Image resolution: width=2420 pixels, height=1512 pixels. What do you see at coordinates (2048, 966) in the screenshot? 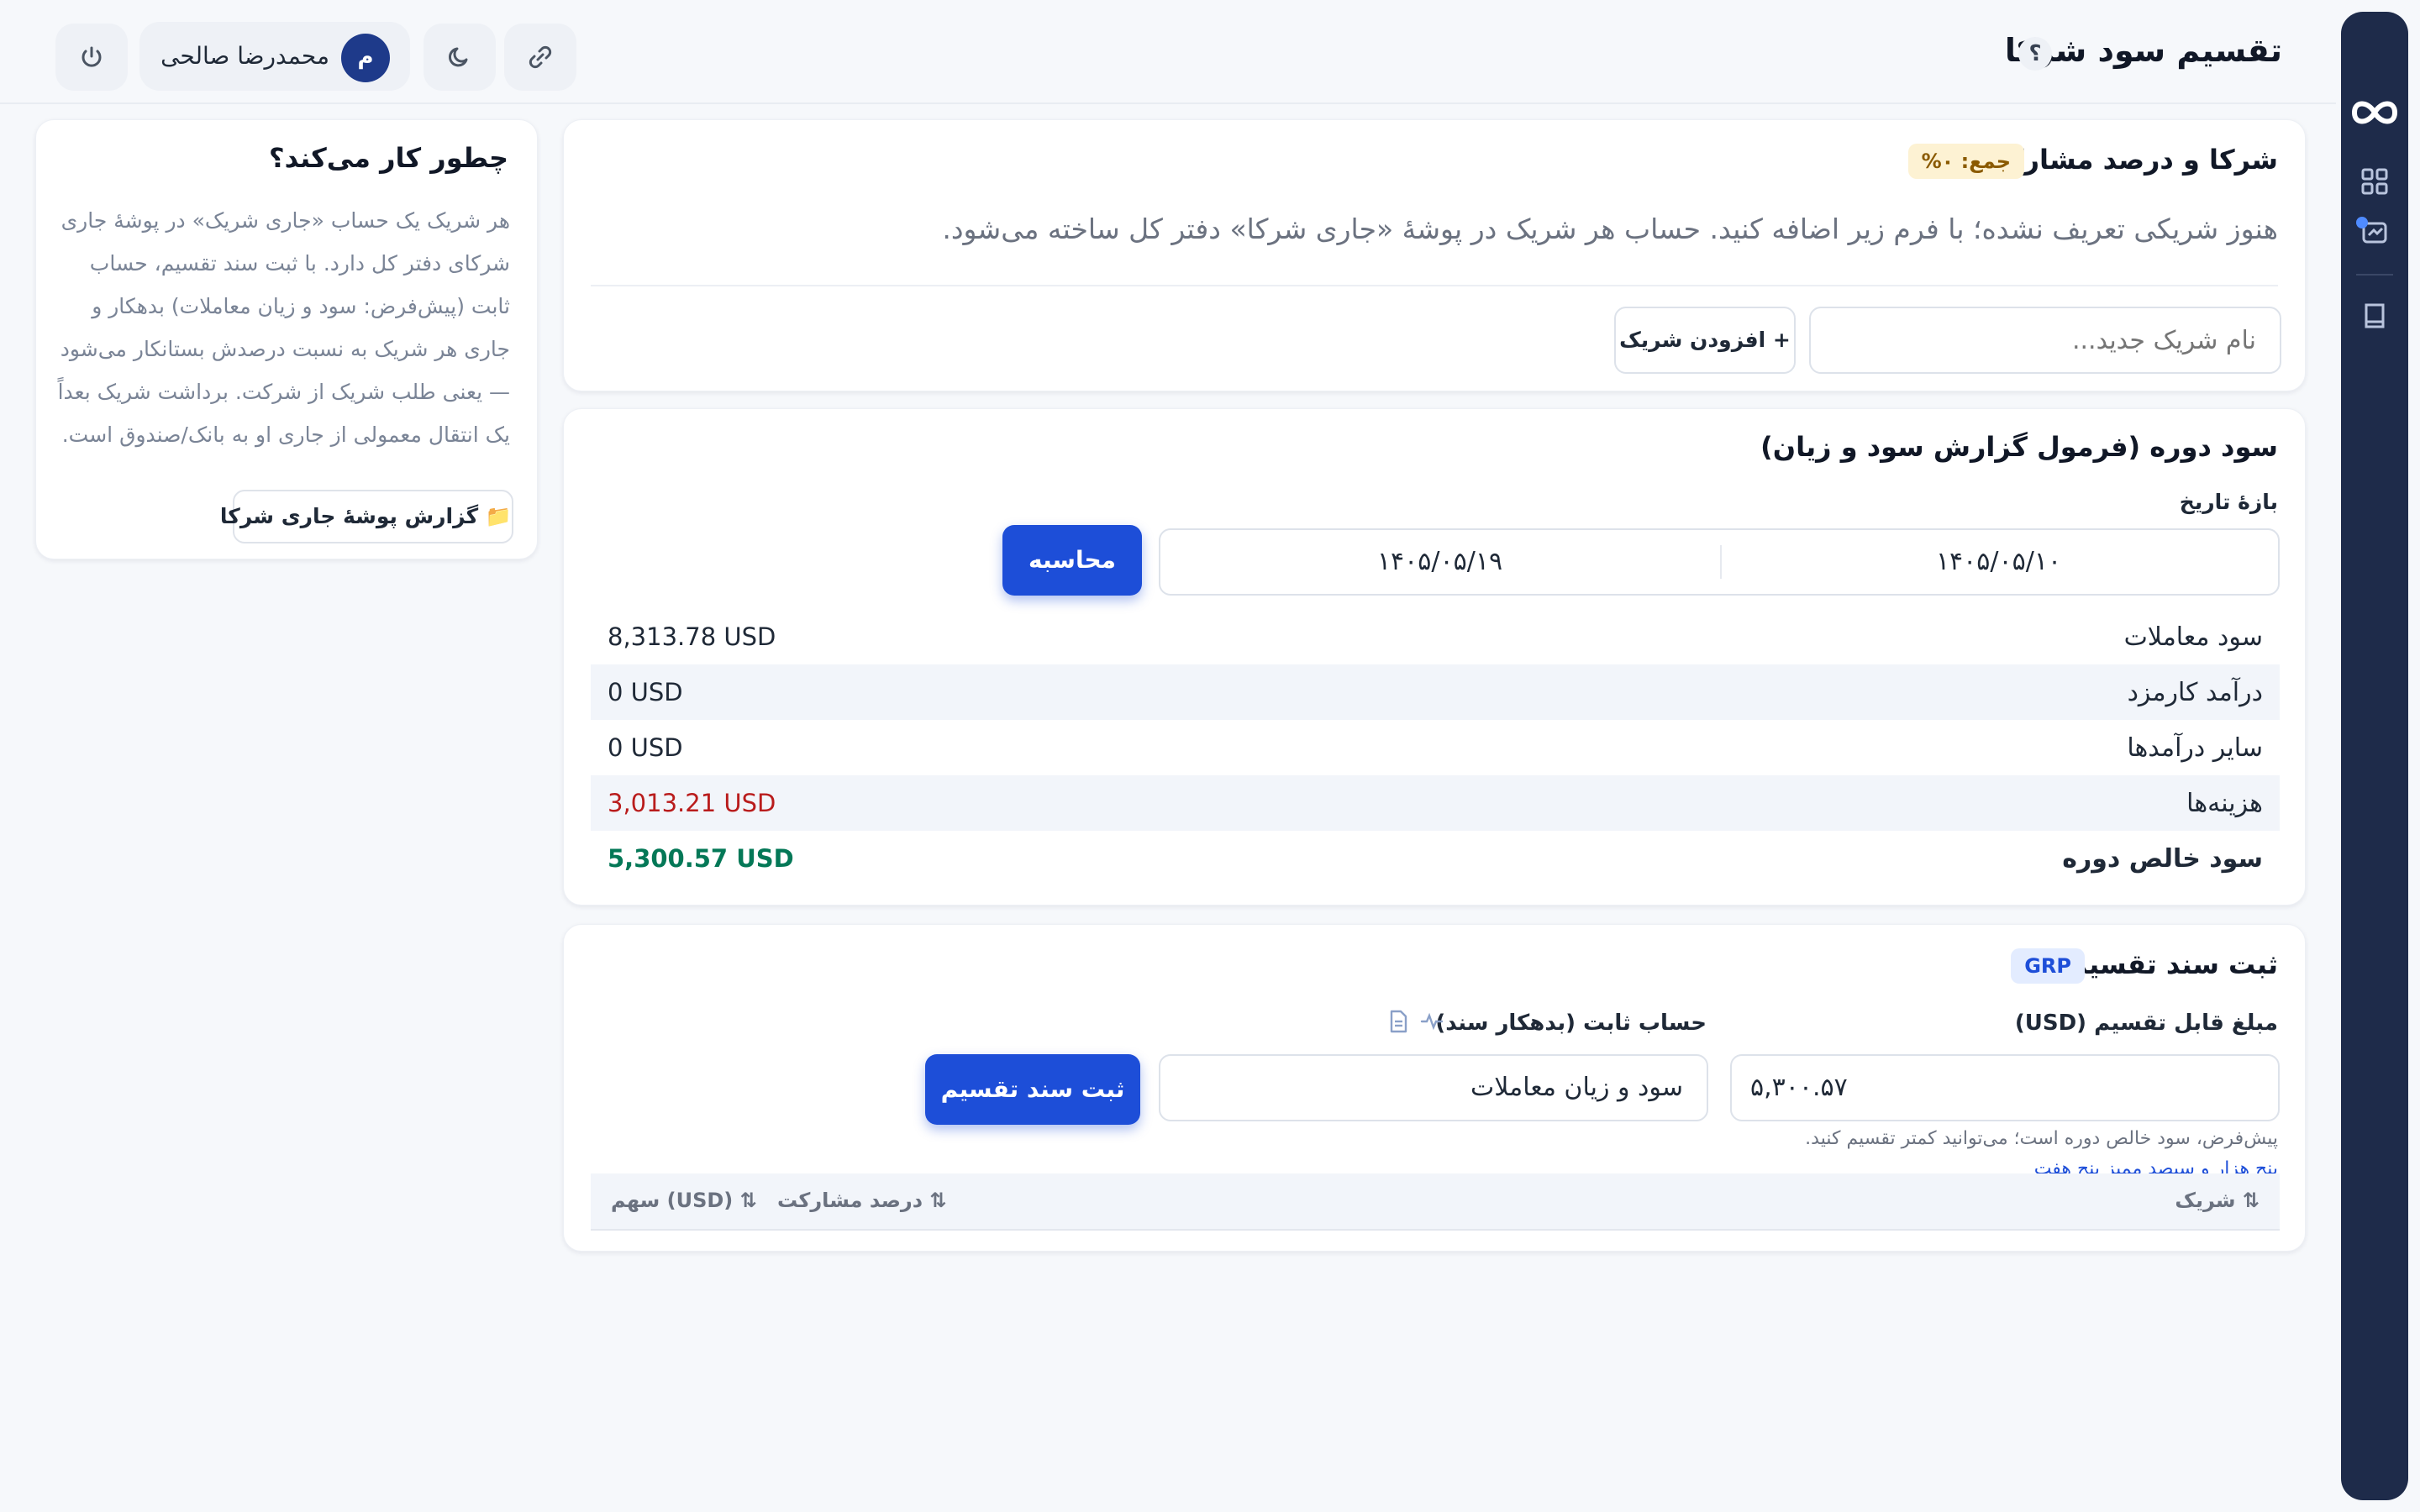
I see `group-badge: GRP` at bounding box center [2048, 966].